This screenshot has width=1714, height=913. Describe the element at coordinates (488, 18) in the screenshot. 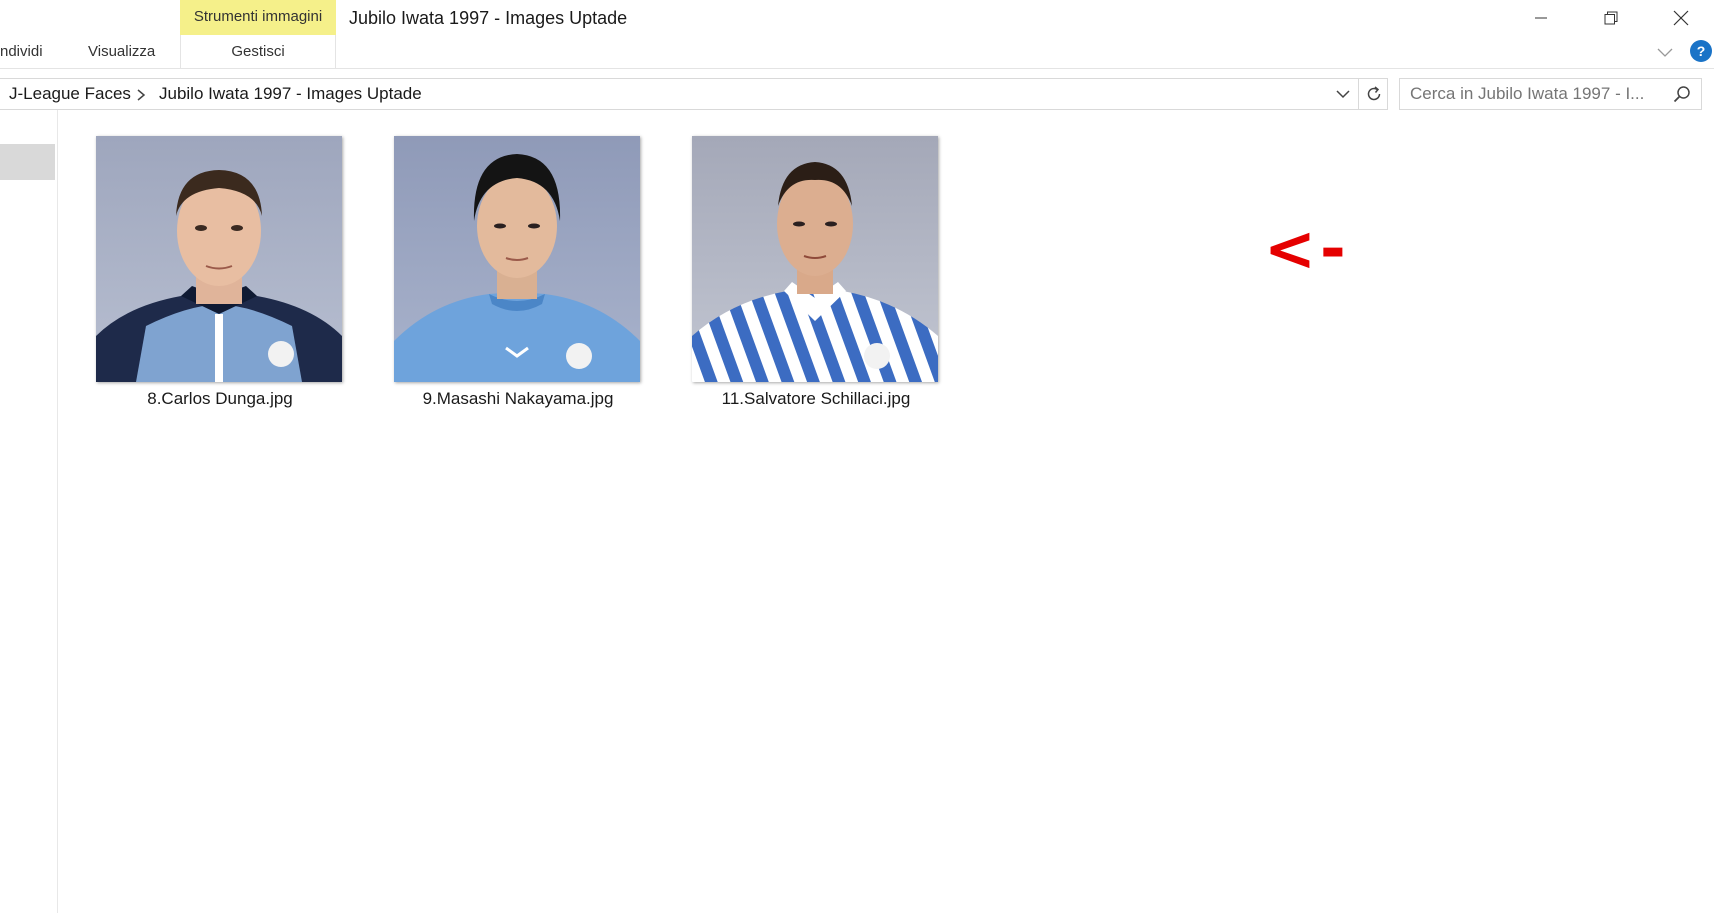

I see `window-title: Jubilo Iwata 1997 - Images Uptade` at that location.